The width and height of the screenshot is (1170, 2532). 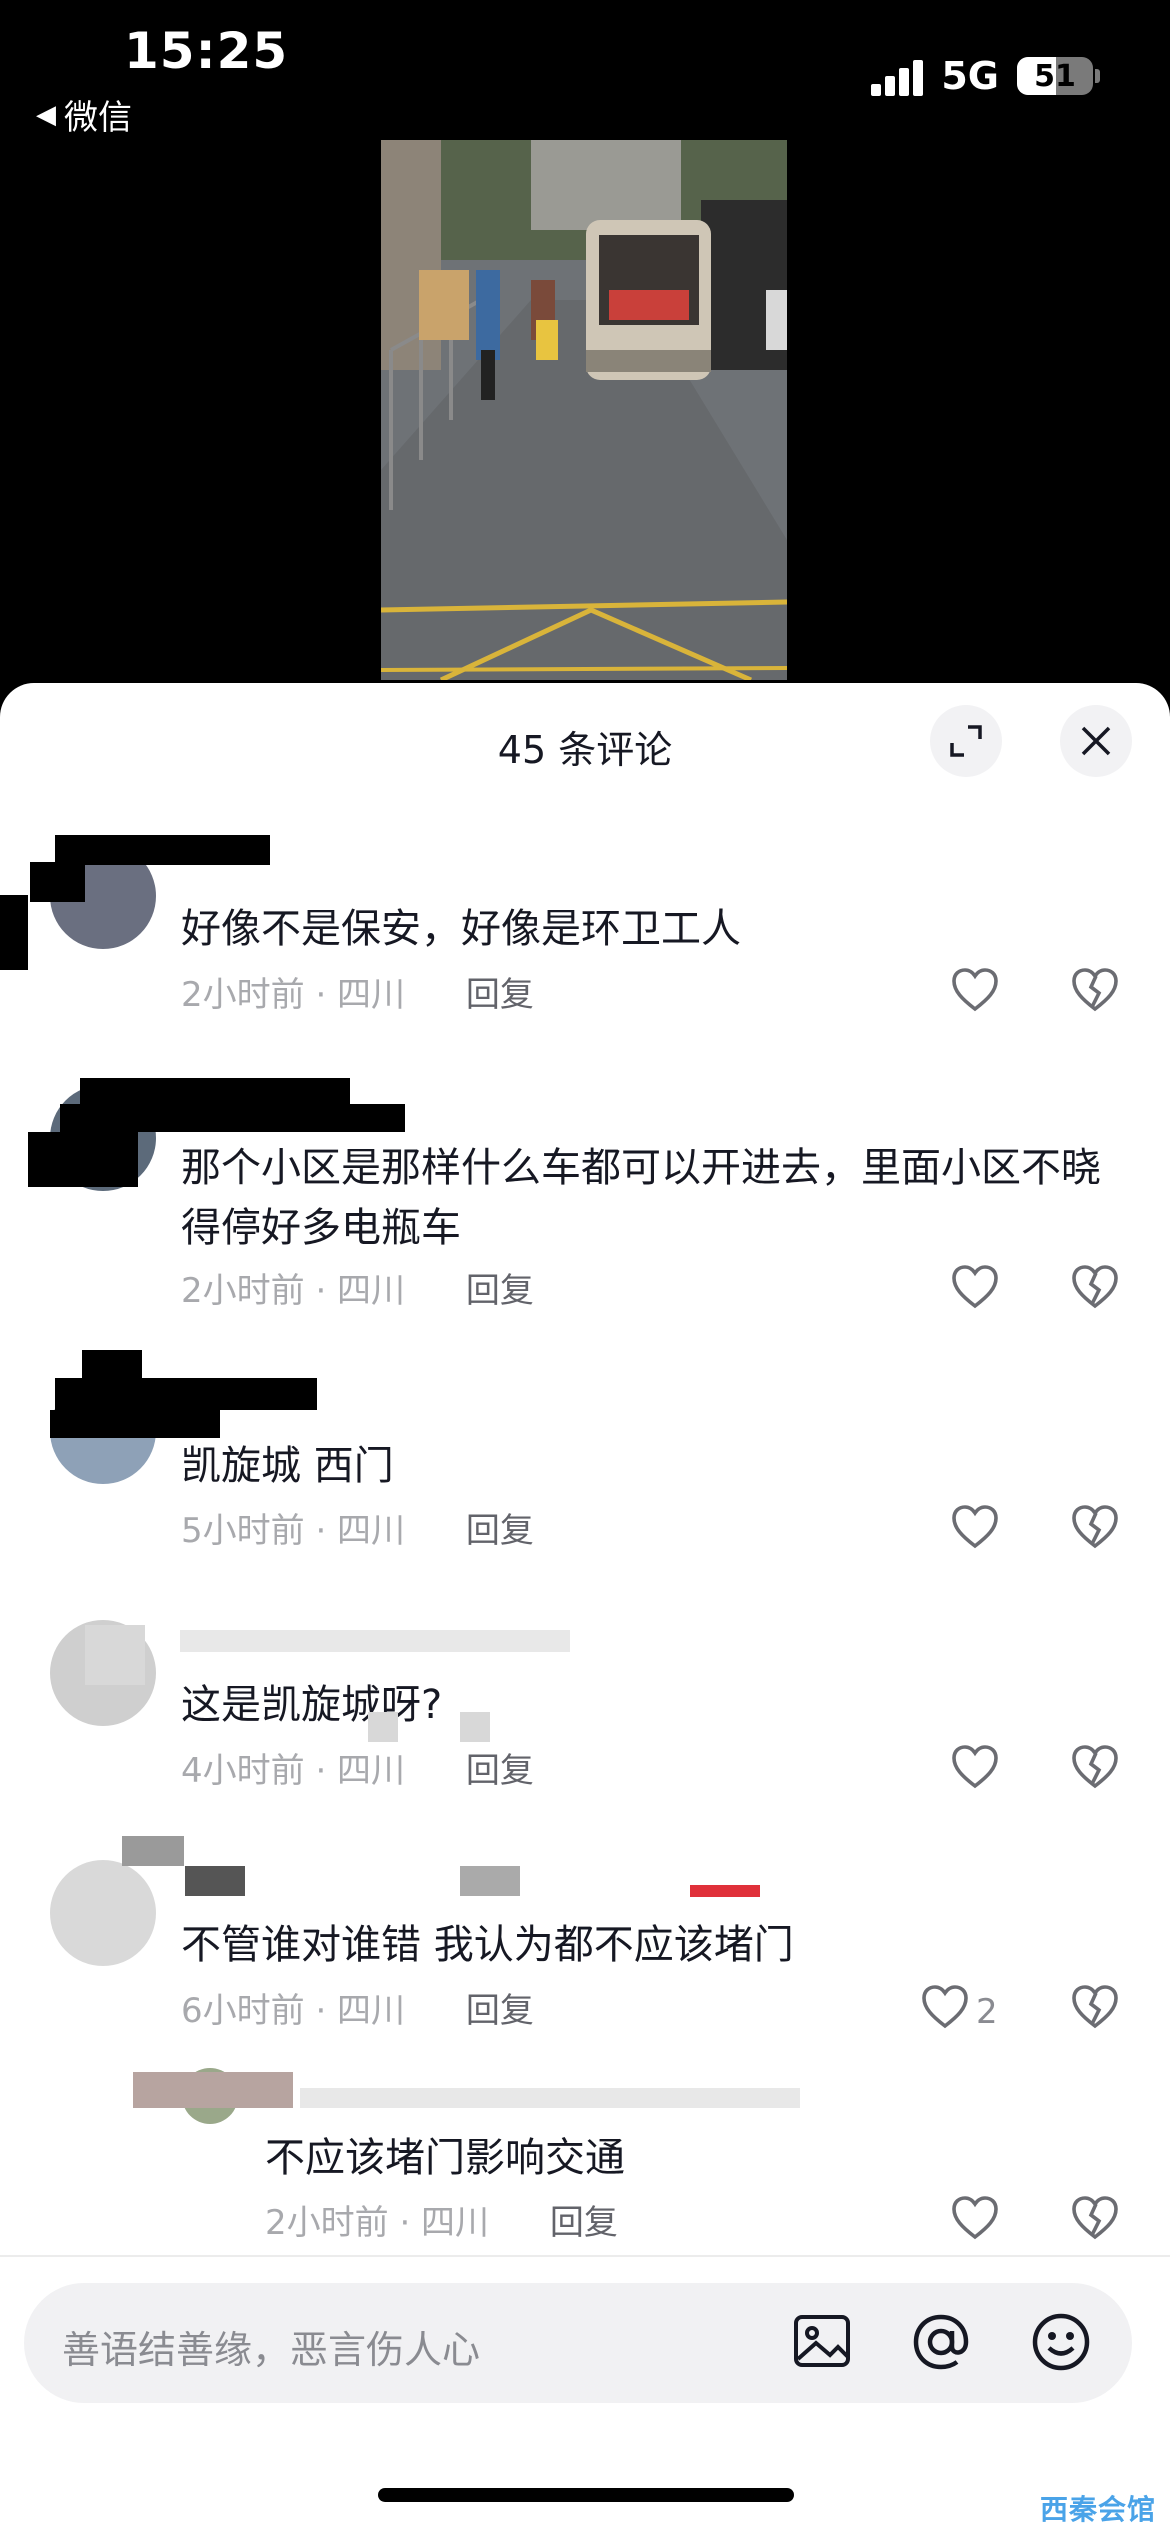 I want to click on like-button: 2, so click(x=959, y=2011).